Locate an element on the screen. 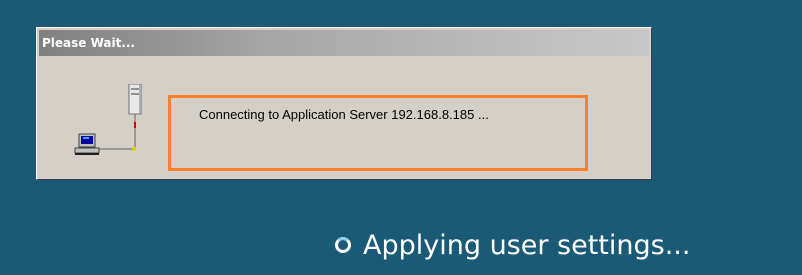 This screenshot has width=802, height=275. network-computer-server-icon is located at coordinates (108, 119).